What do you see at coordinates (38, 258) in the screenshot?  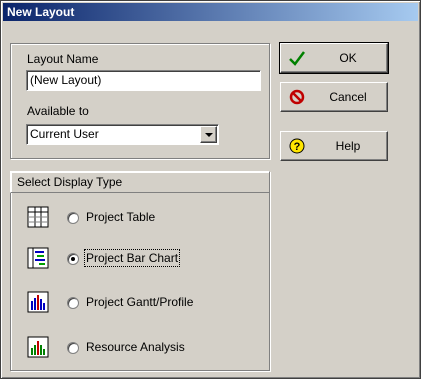 I see `bar-chart-icon` at bounding box center [38, 258].